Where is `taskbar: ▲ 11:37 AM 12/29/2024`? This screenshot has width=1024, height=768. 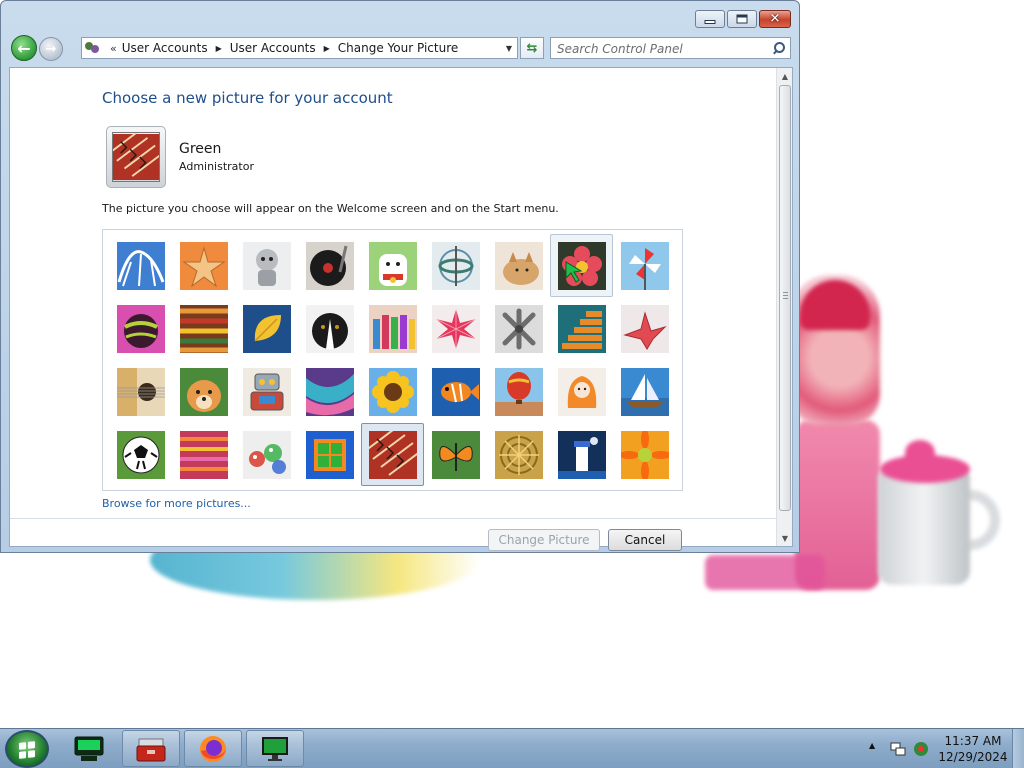
taskbar: ▲ 11:37 AM 12/29/2024 is located at coordinates (512, 748).